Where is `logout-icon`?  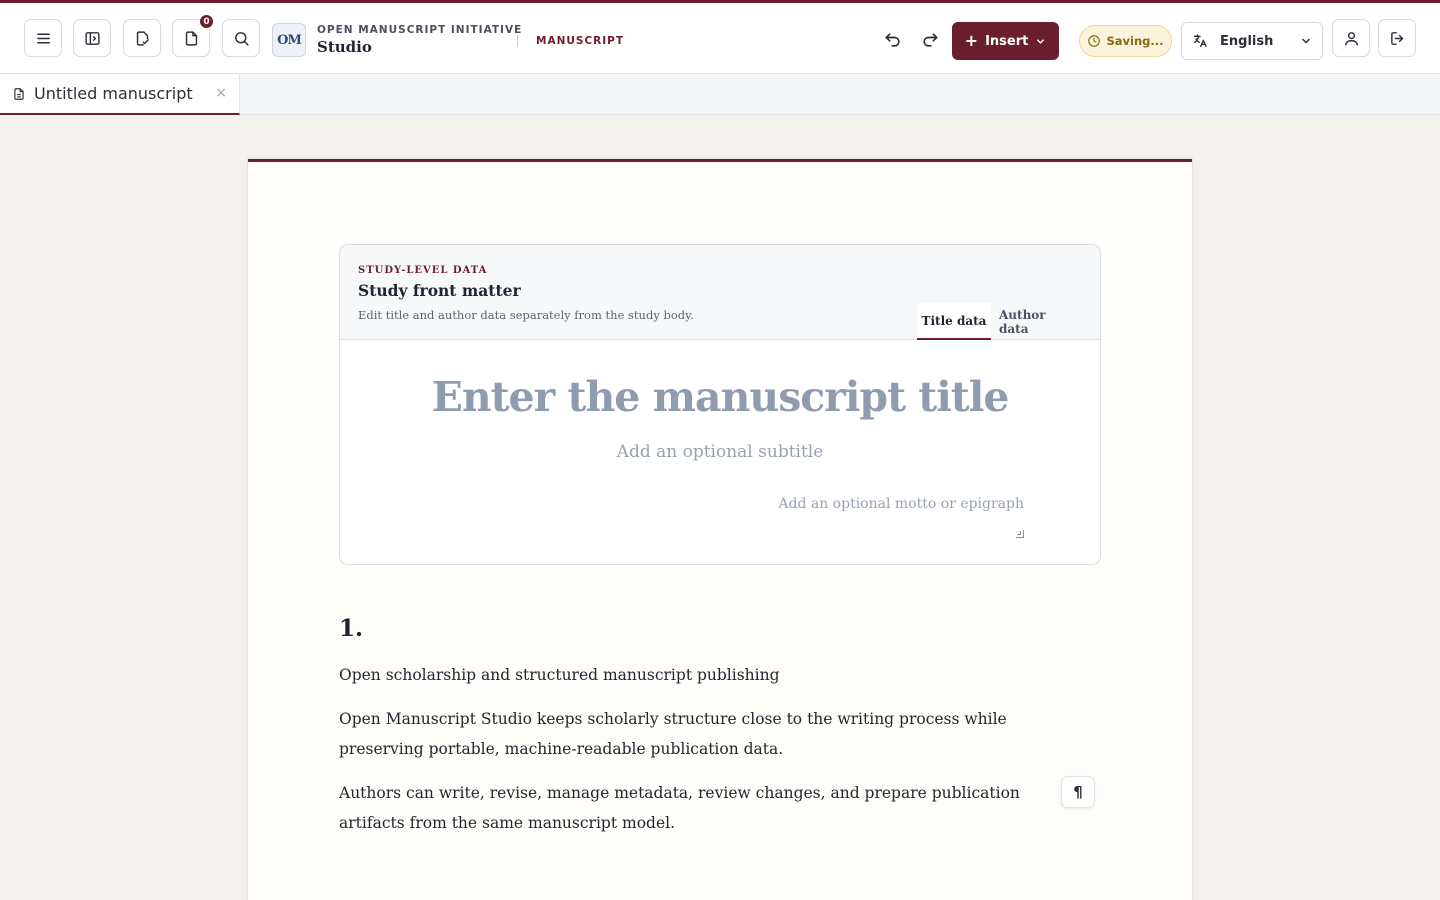 logout-icon is located at coordinates (1396, 38).